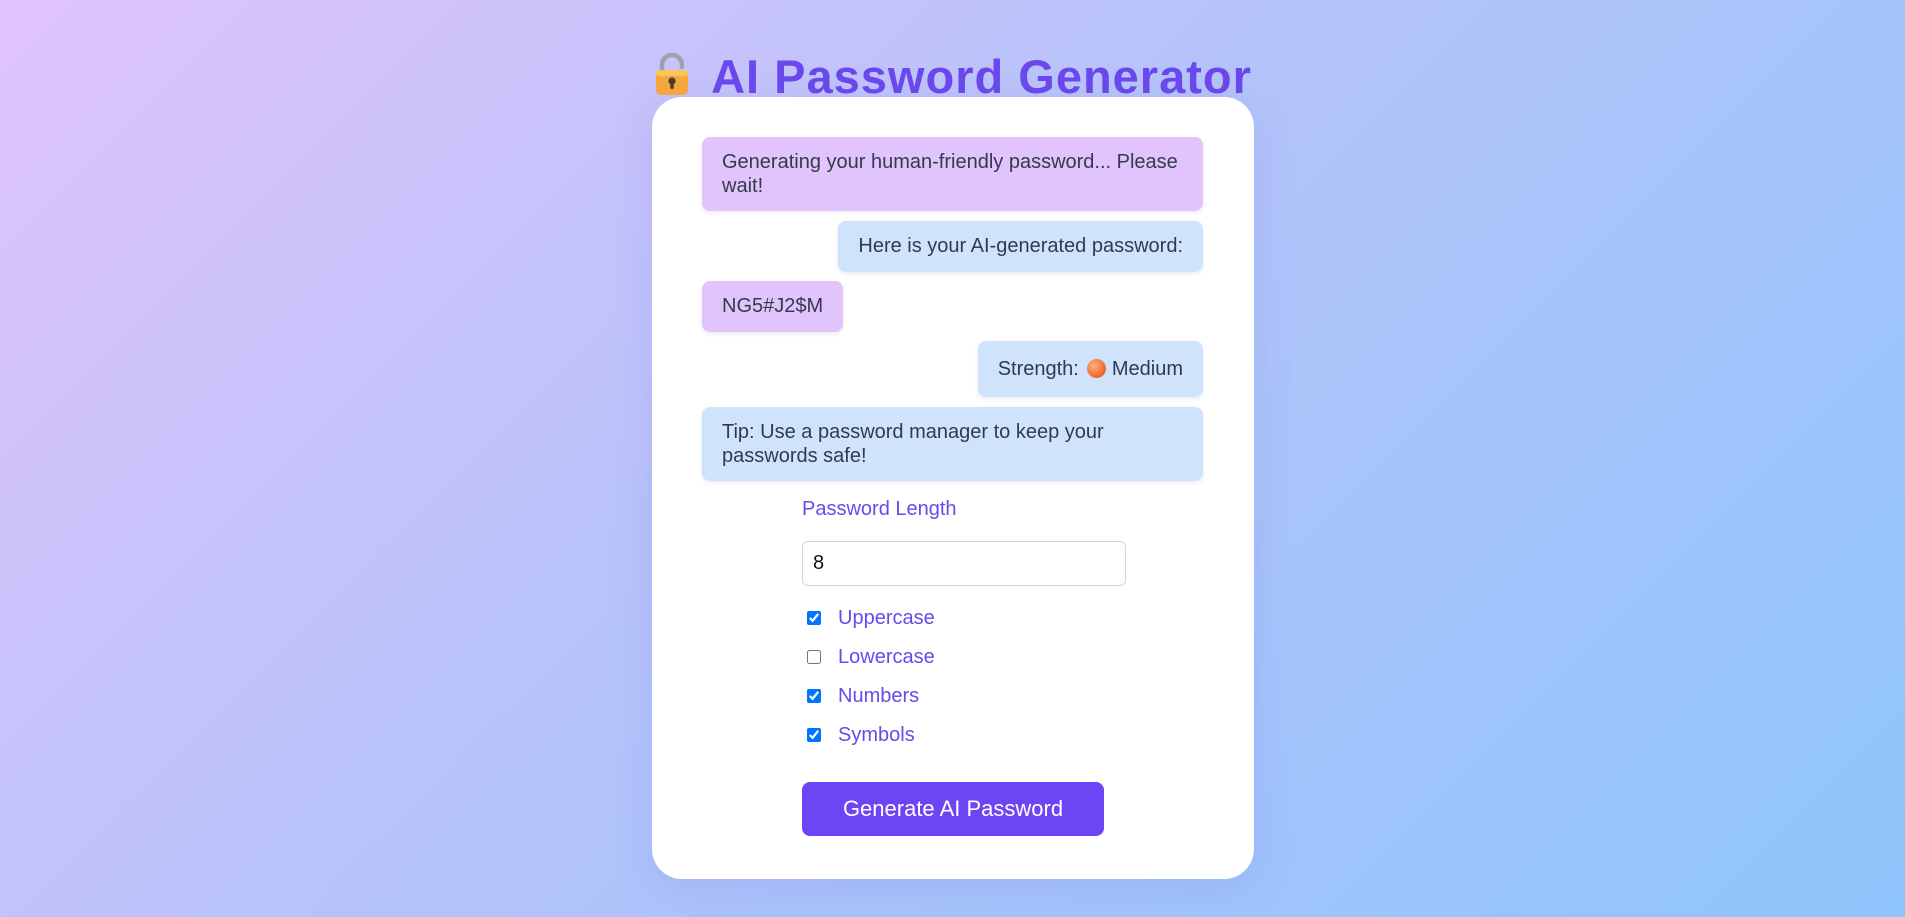 This screenshot has height=917, width=1905. I want to click on generate-password-button: Generate AI Password, so click(953, 809).